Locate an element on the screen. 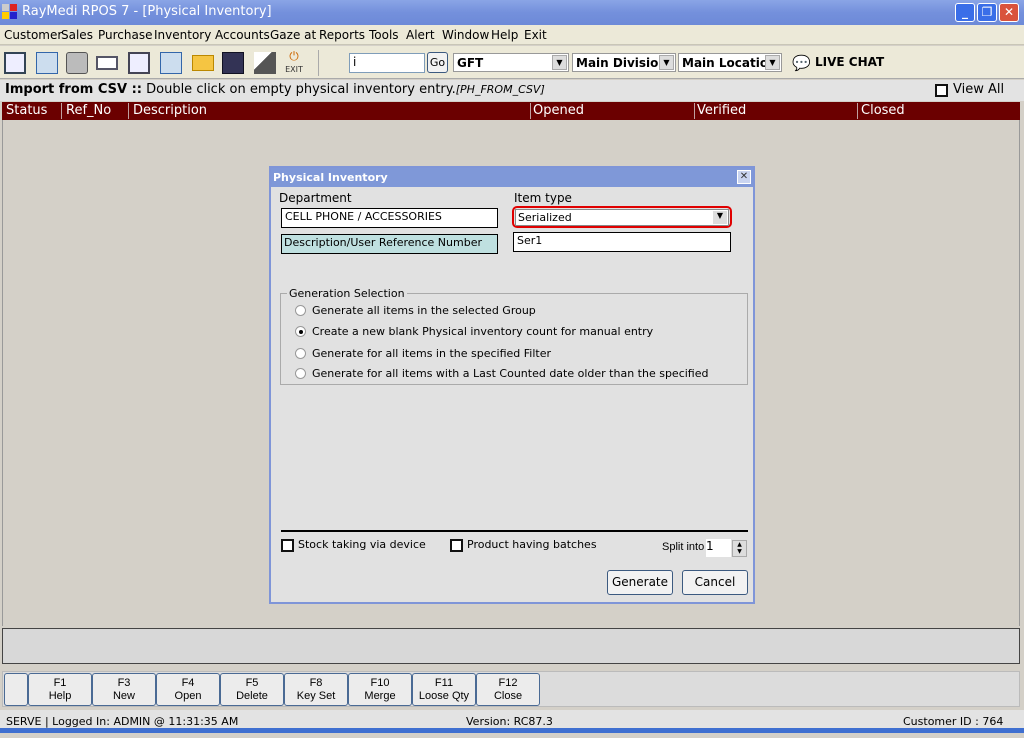 Image resolution: width=1024 pixels, height=738 pixels. column-closed: Closed is located at coordinates (883, 110).